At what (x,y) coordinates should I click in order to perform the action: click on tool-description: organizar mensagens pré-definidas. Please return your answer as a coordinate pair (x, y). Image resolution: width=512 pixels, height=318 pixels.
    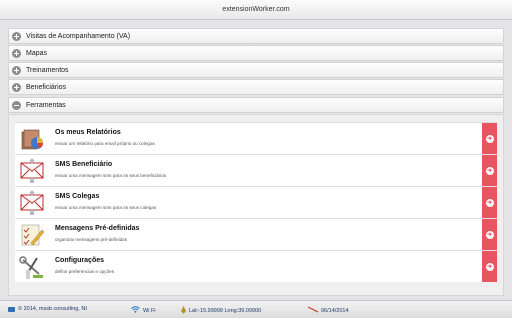
    Looking at the image, I should click on (91, 239).